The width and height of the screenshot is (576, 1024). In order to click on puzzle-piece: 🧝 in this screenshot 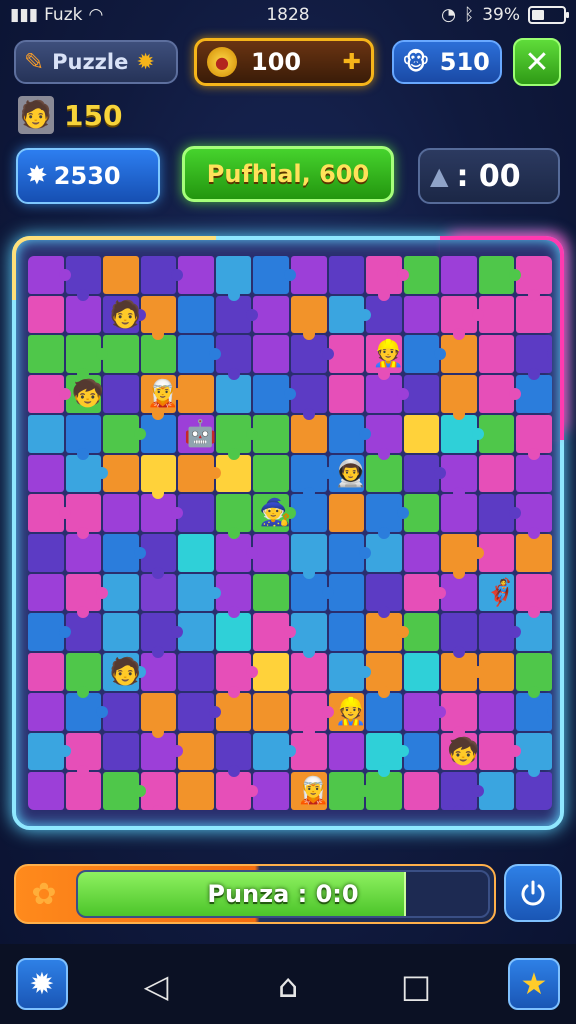, I will do `click(161, 397)`.